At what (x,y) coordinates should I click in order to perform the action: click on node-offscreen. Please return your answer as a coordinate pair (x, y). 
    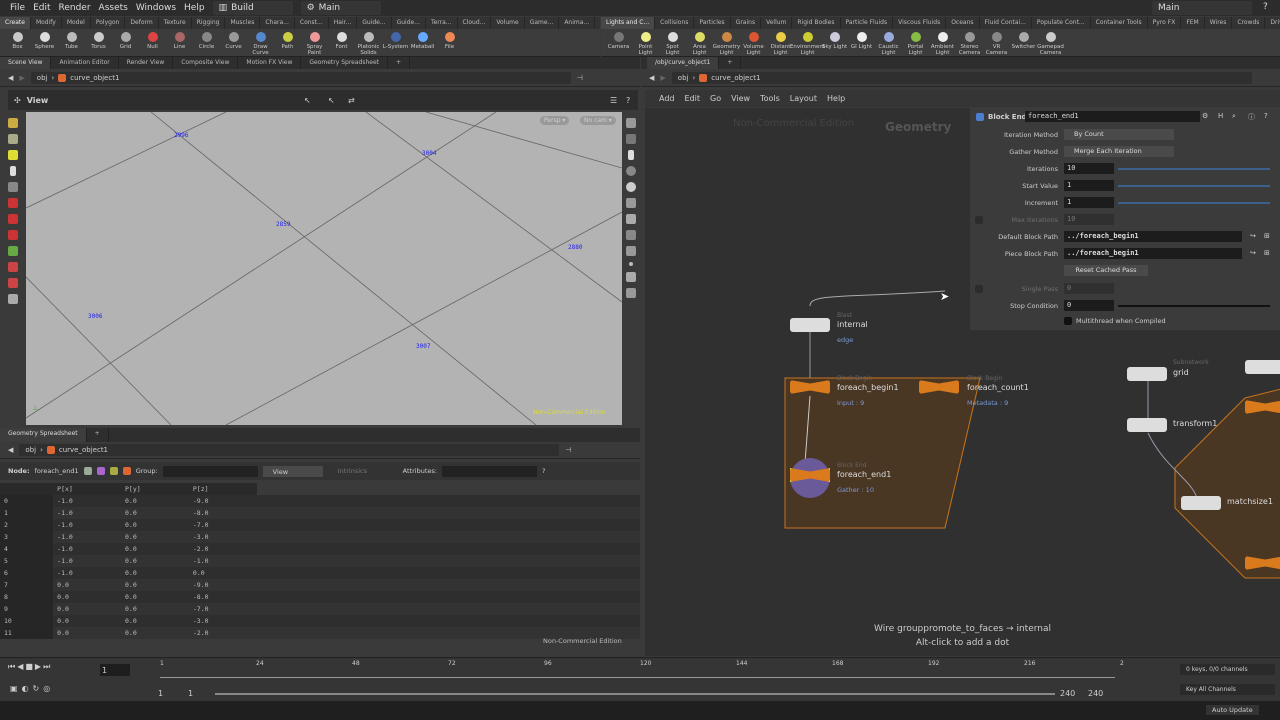
    Looking at the image, I should click on (1262, 367).